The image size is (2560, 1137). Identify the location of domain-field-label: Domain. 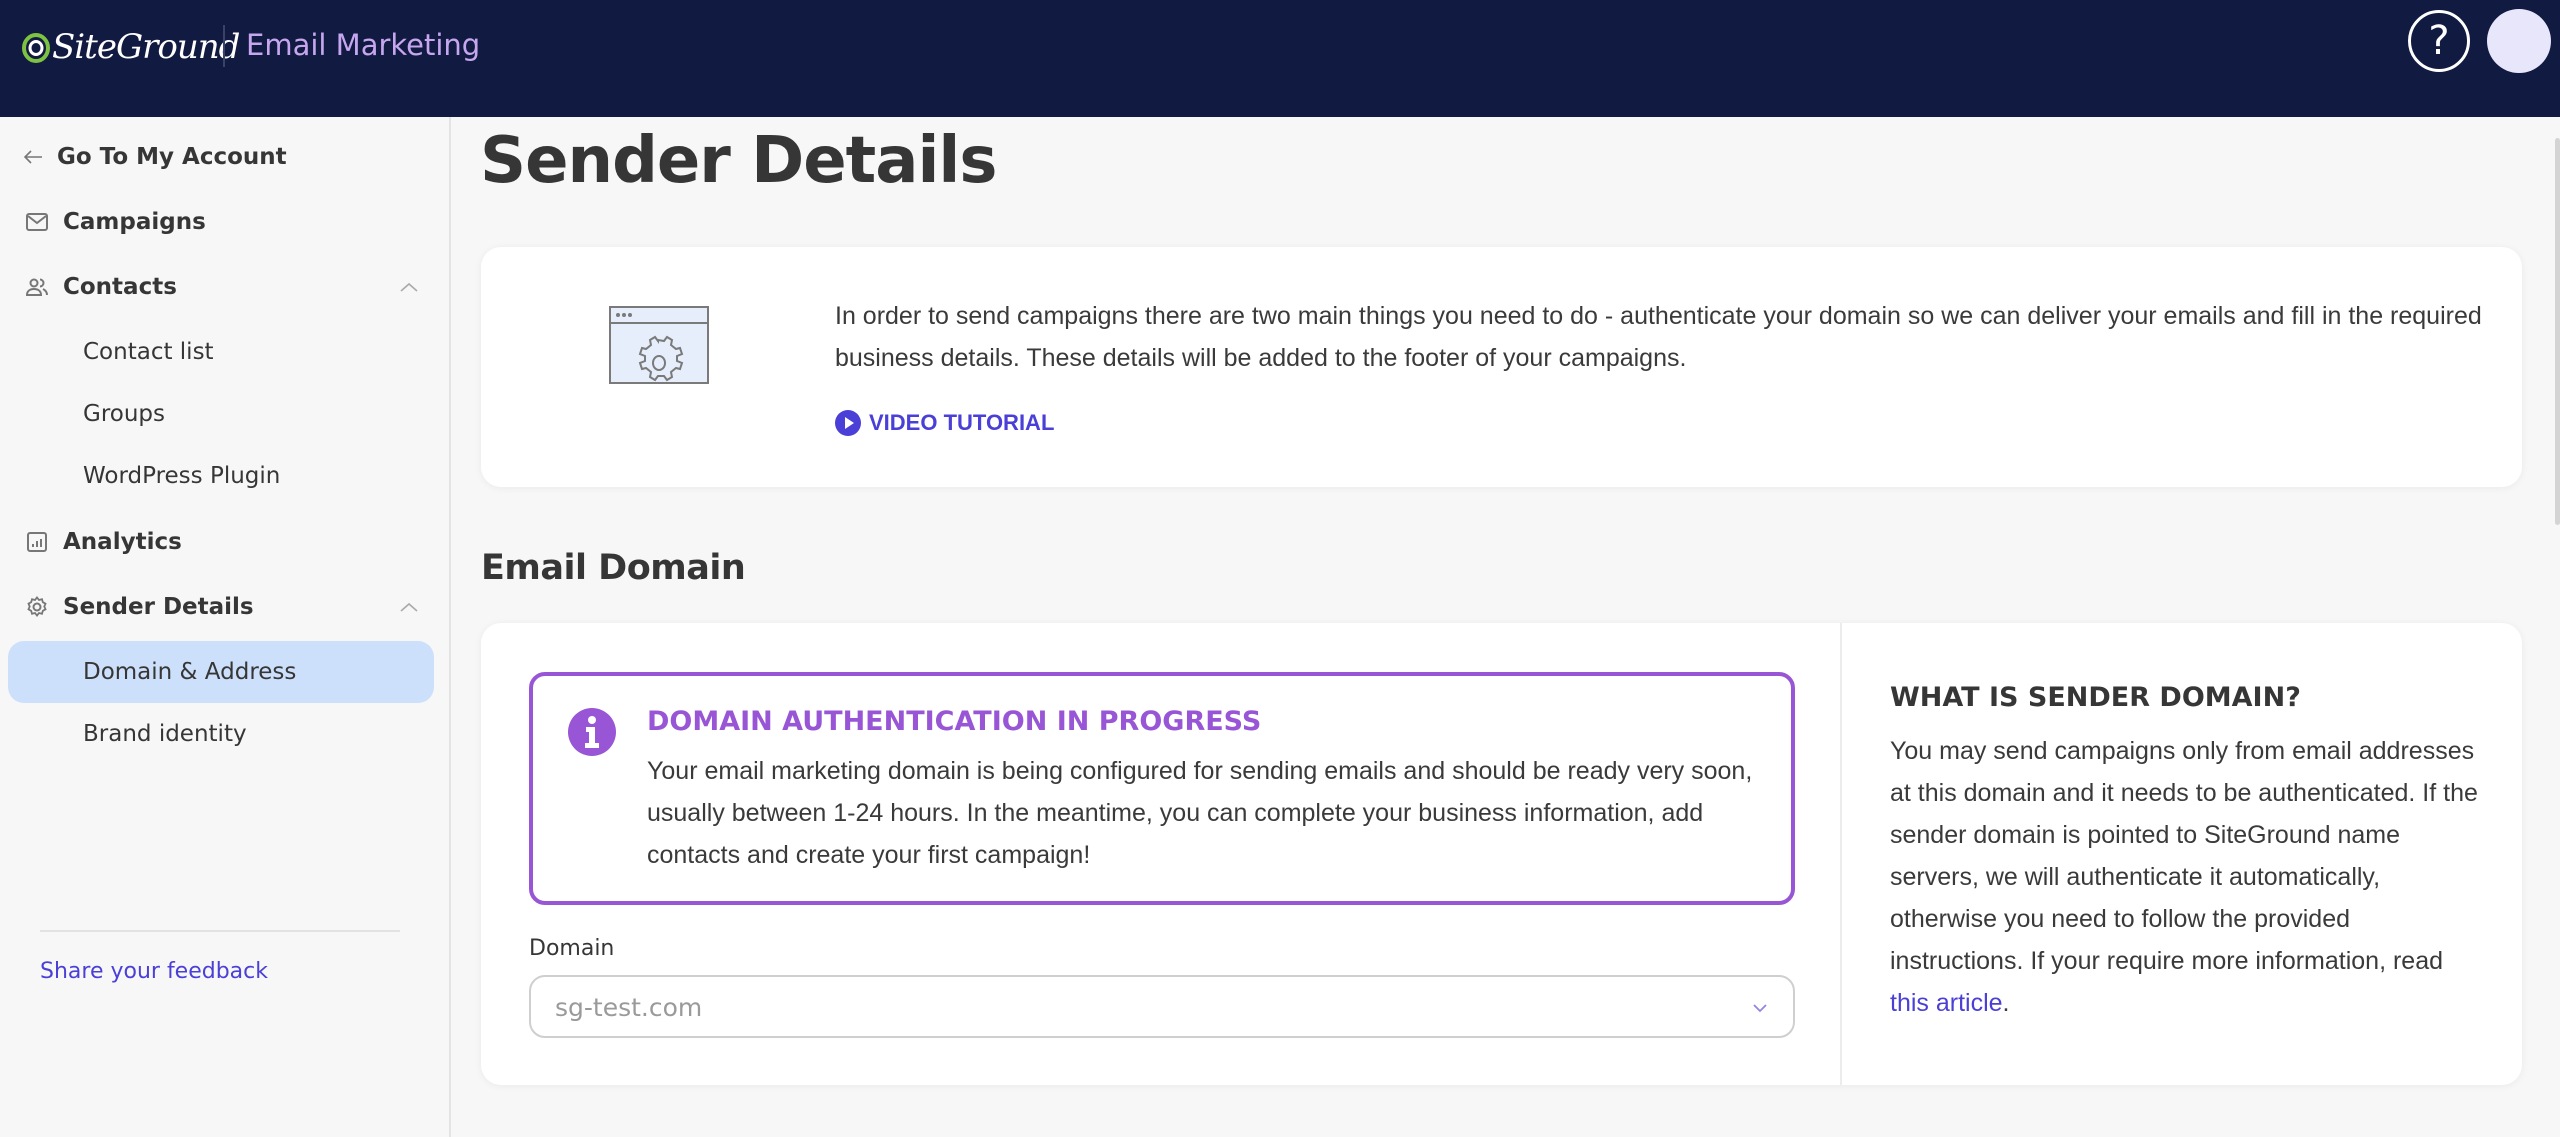
(572, 948).